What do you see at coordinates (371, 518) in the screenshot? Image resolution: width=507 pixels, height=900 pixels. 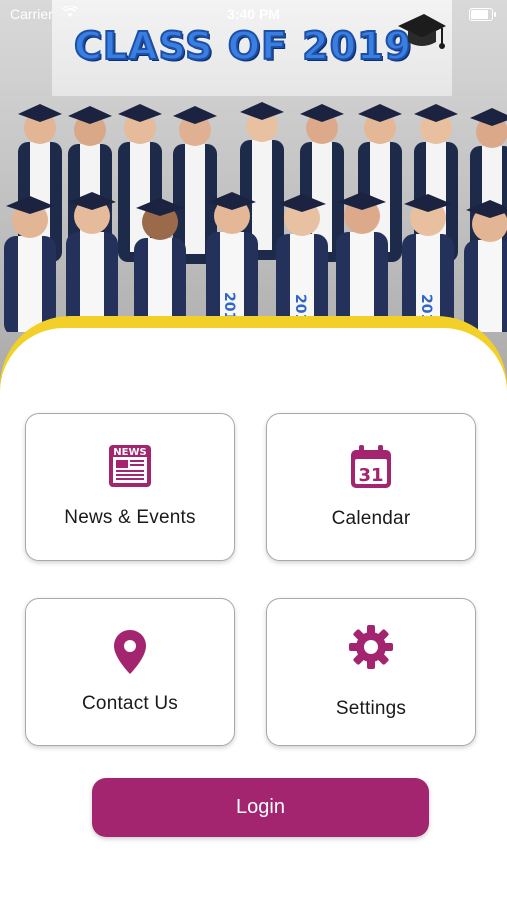 I see `calendar-label: Calendar` at bounding box center [371, 518].